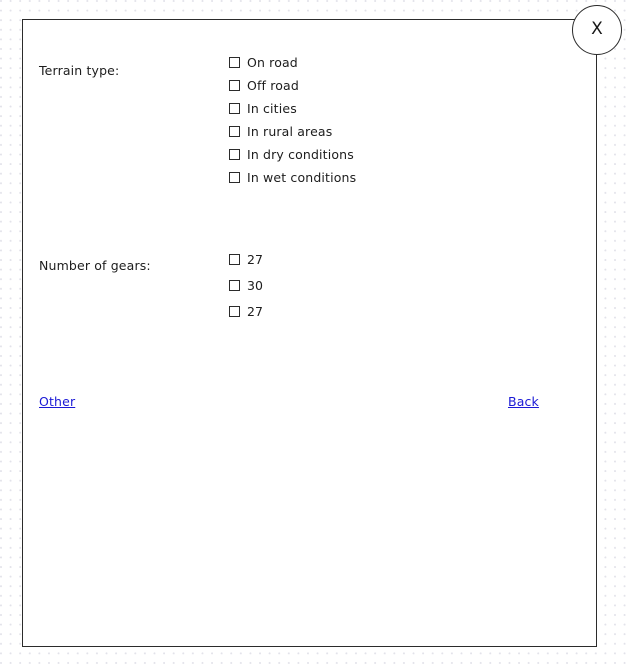  What do you see at coordinates (79, 70) in the screenshot?
I see `terrain-type-label: Terrain type:` at bounding box center [79, 70].